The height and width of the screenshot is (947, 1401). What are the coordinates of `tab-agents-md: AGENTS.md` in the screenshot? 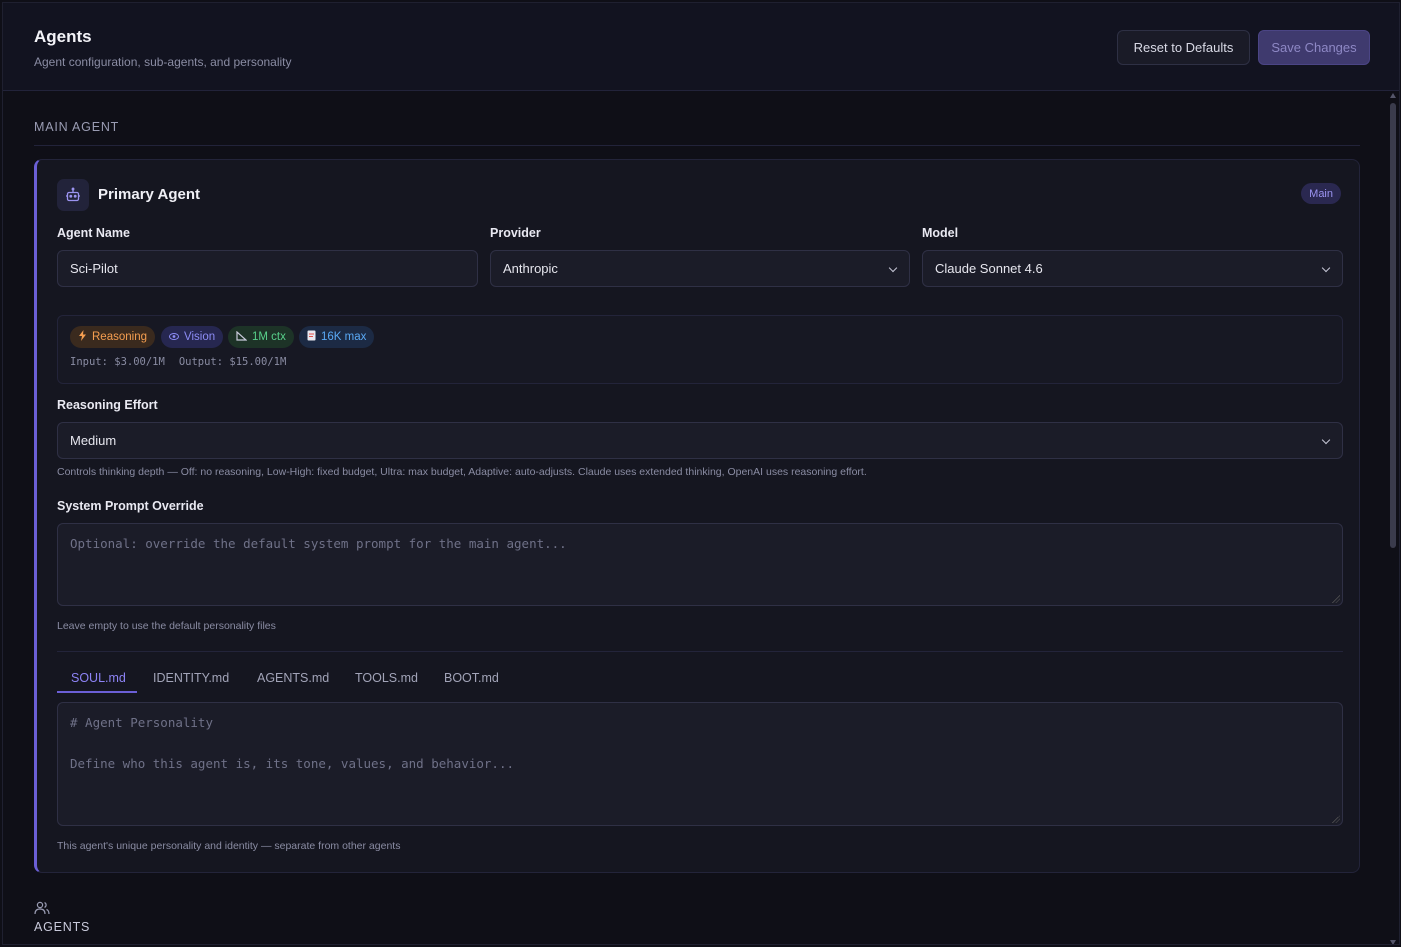 It's located at (293, 678).